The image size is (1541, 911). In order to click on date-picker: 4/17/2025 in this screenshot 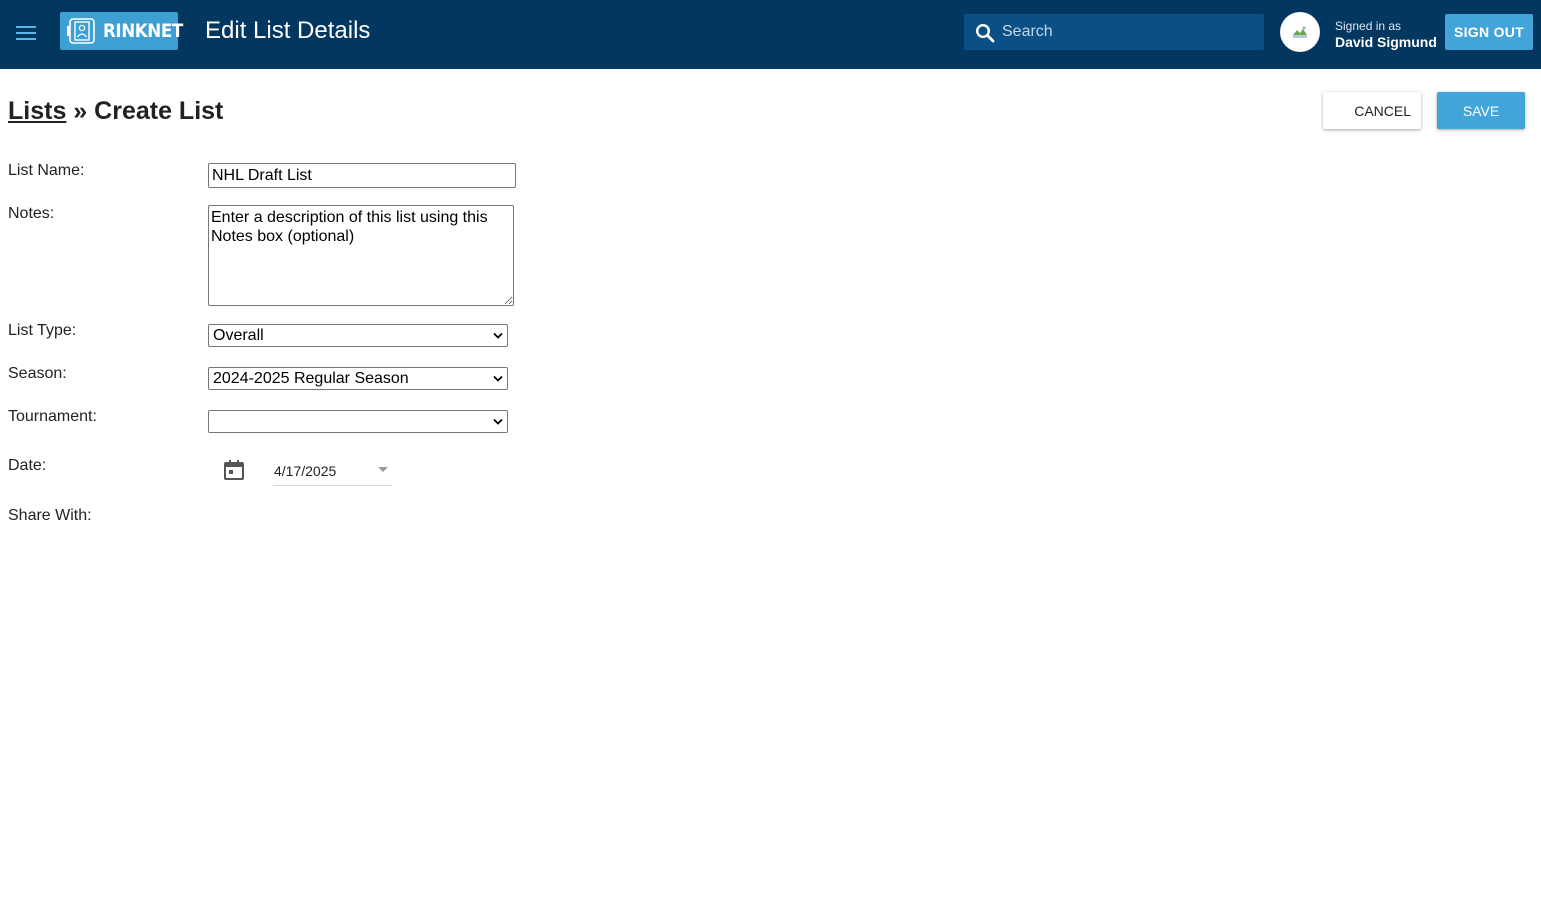, I will do `click(332, 471)`.